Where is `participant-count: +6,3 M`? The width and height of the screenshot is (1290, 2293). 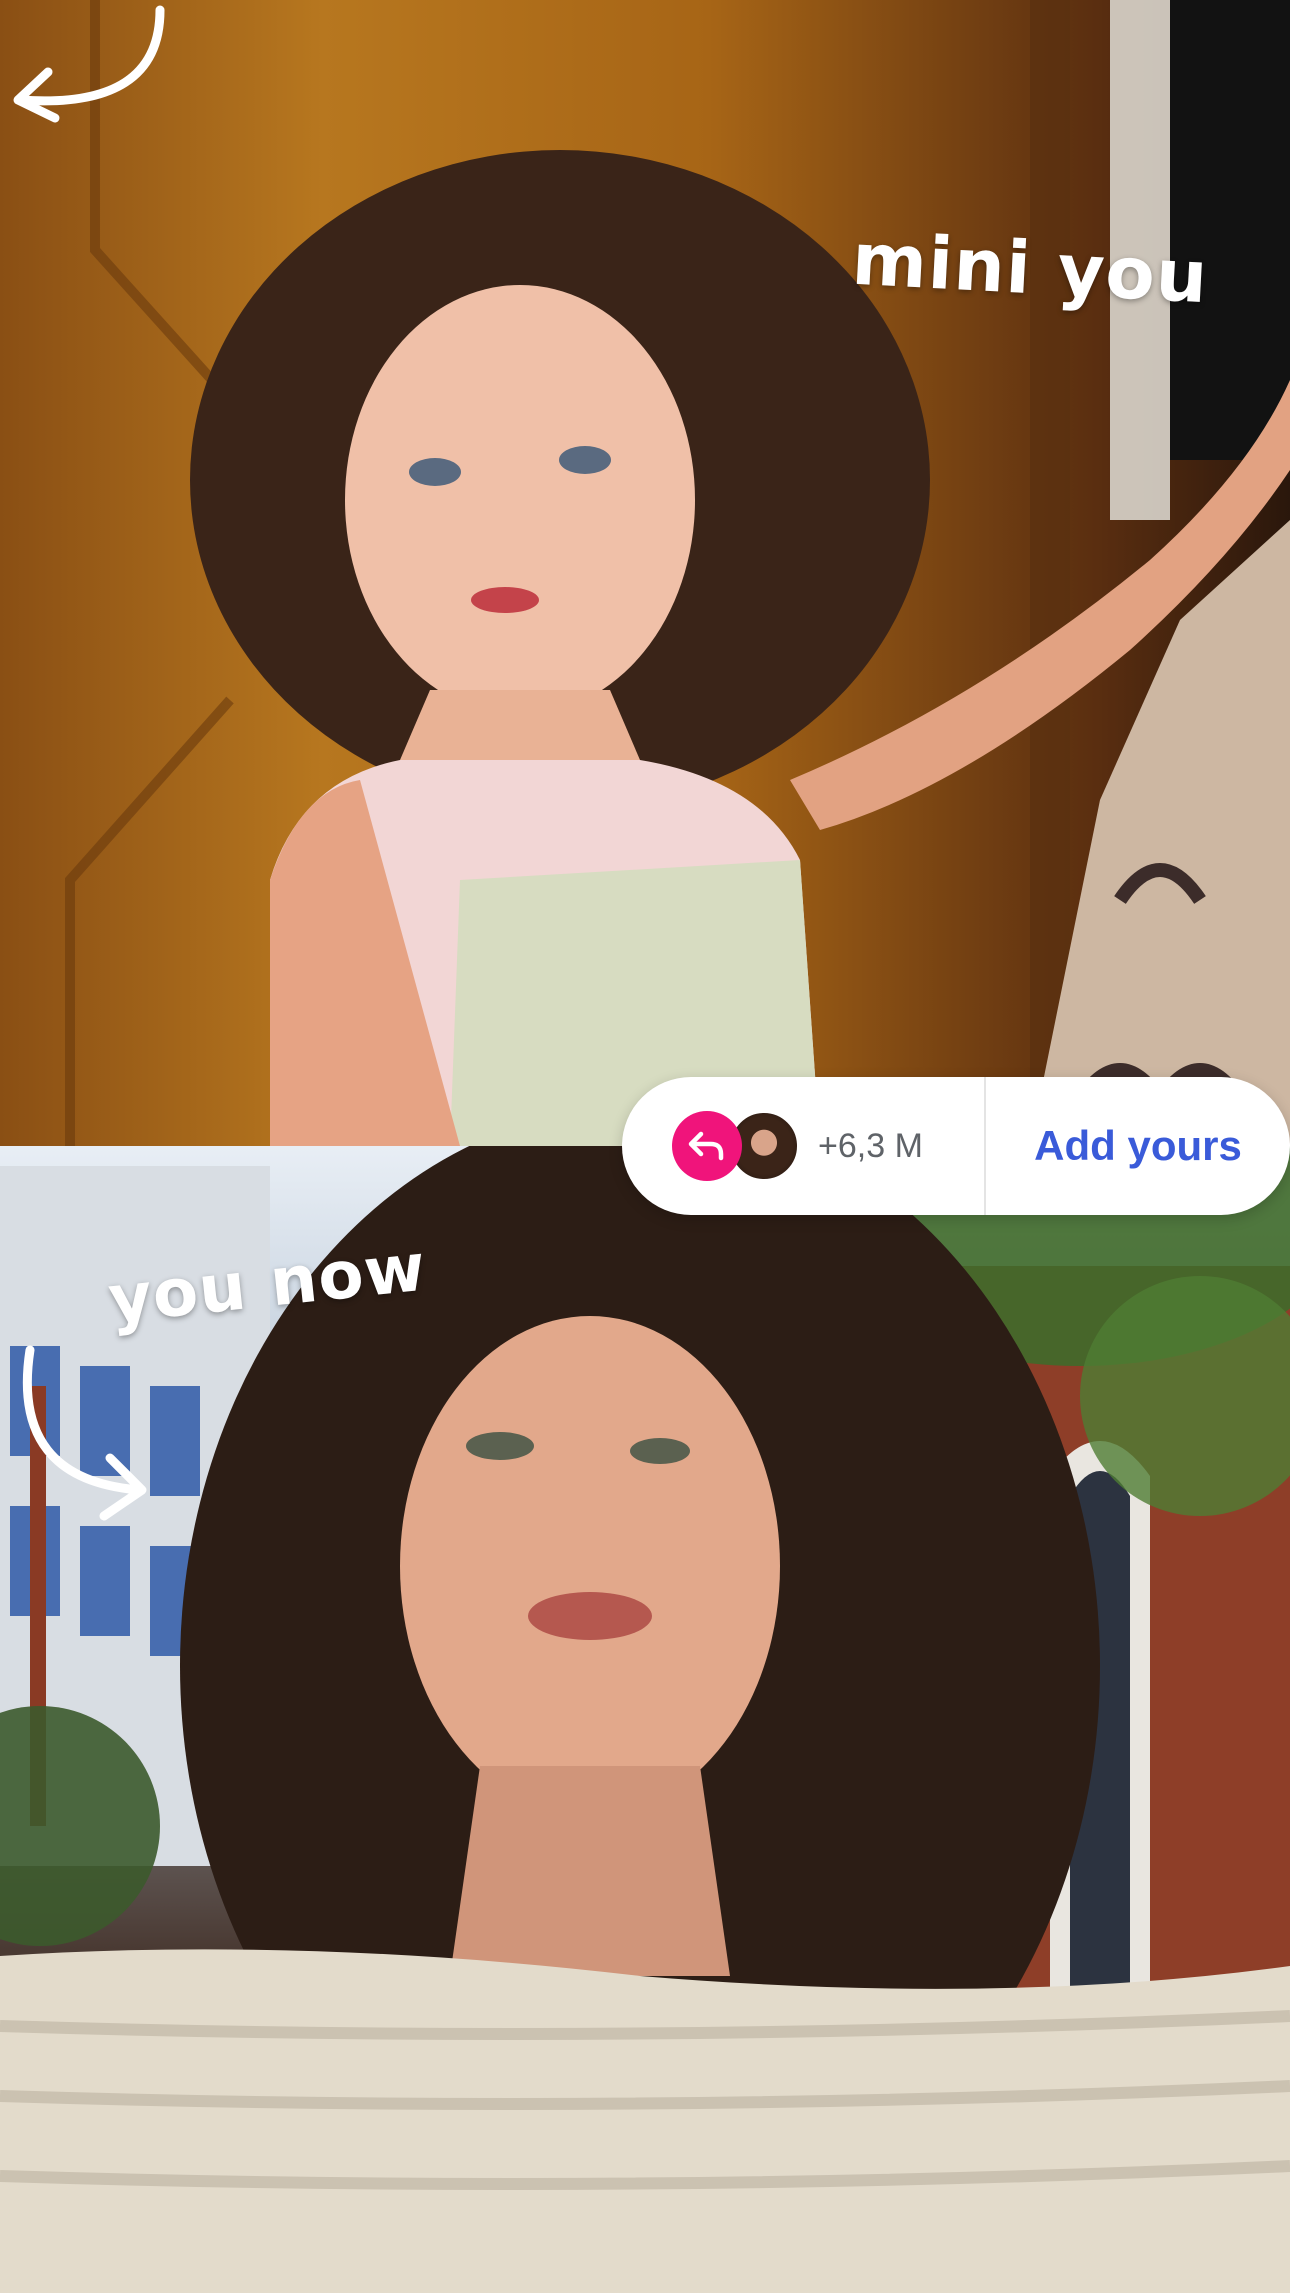
participant-count: +6,3 M is located at coordinates (870, 1145).